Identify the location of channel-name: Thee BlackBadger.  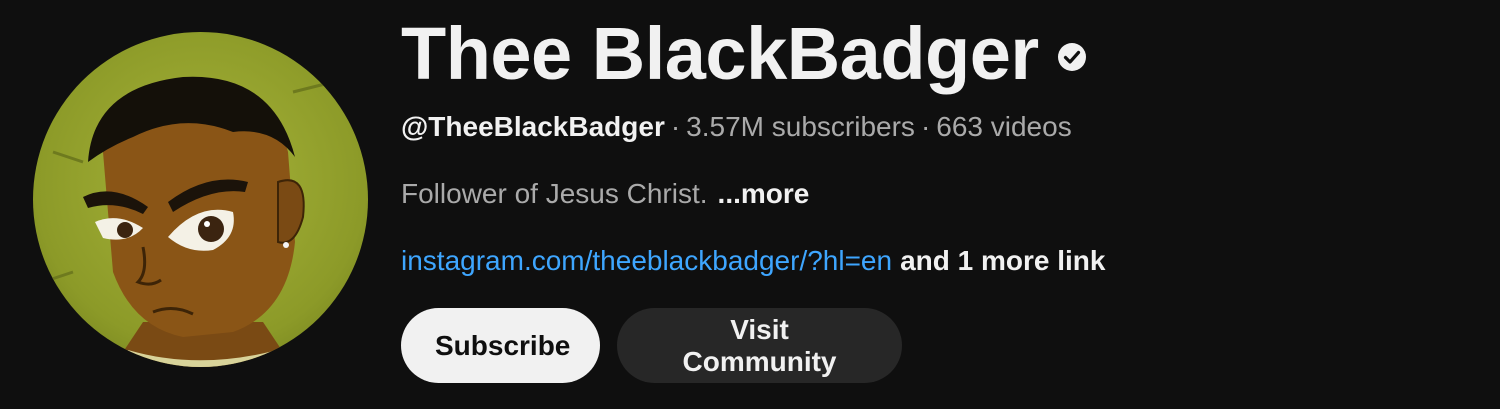
(720, 53).